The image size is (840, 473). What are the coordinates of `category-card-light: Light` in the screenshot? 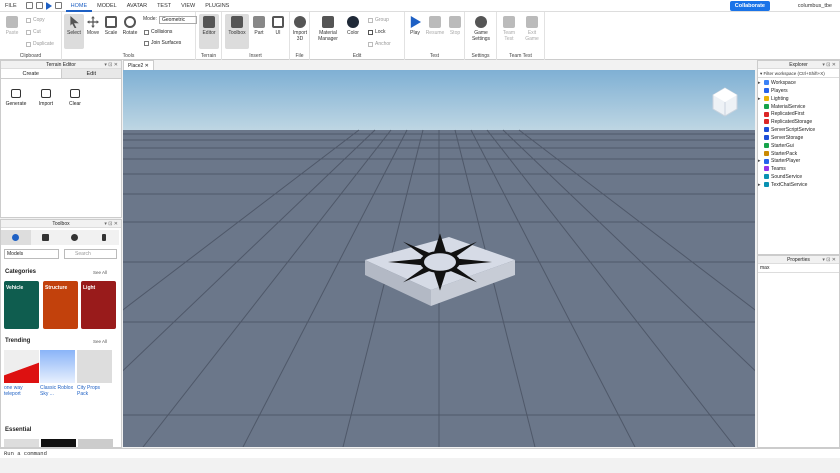 It's located at (98, 305).